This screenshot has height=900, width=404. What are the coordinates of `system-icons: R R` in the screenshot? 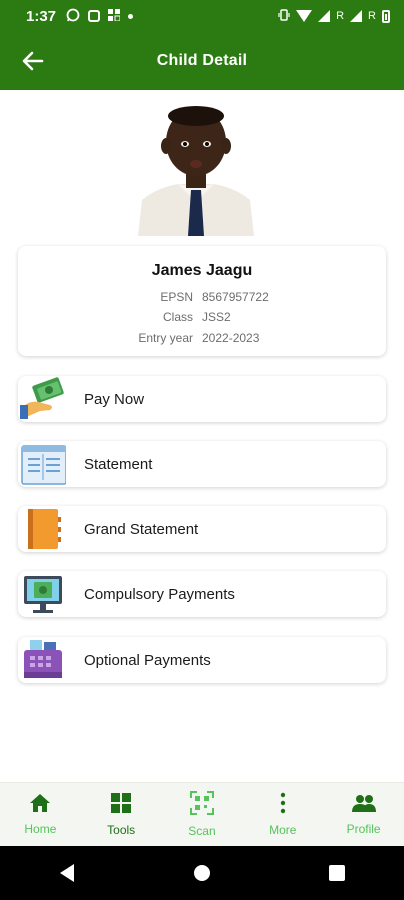 It's located at (334, 16).